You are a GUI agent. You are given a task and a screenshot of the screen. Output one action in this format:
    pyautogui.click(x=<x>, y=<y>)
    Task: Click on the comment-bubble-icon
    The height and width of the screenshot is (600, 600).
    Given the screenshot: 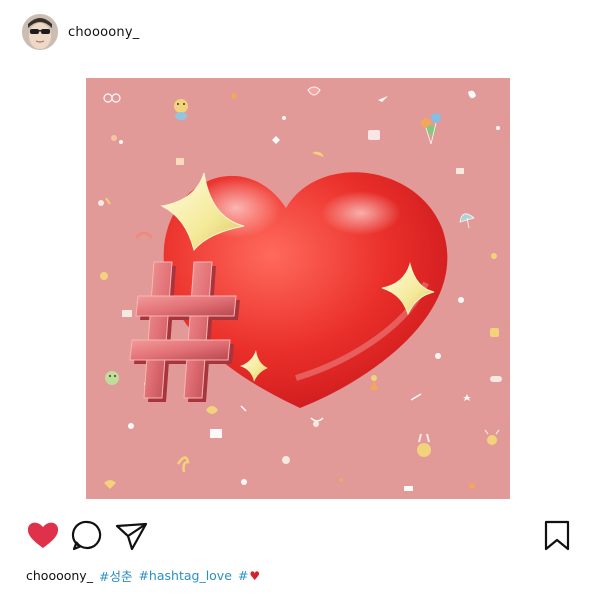 What is the action you would take?
    pyautogui.click(x=86, y=535)
    